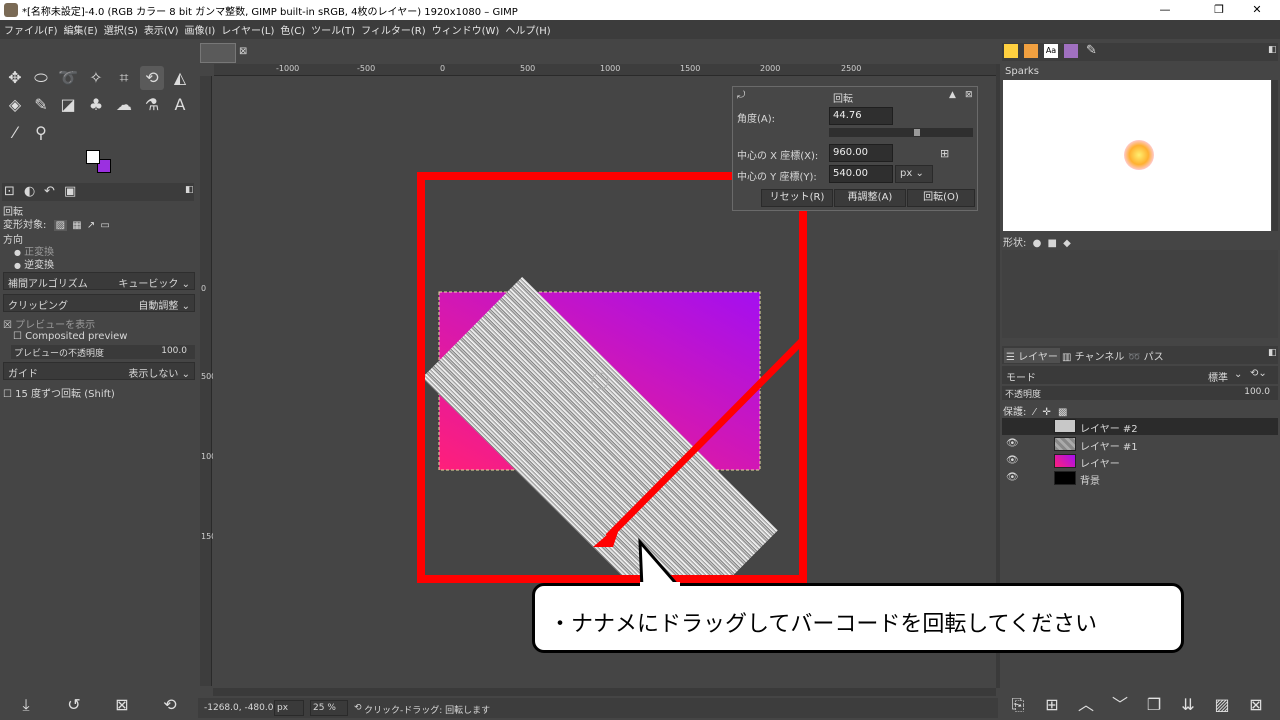  What do you see at coordinates (870, 198) in the screenshot?
I see `readjust-button: 再調整(A)` at bounding box center [870, 198].